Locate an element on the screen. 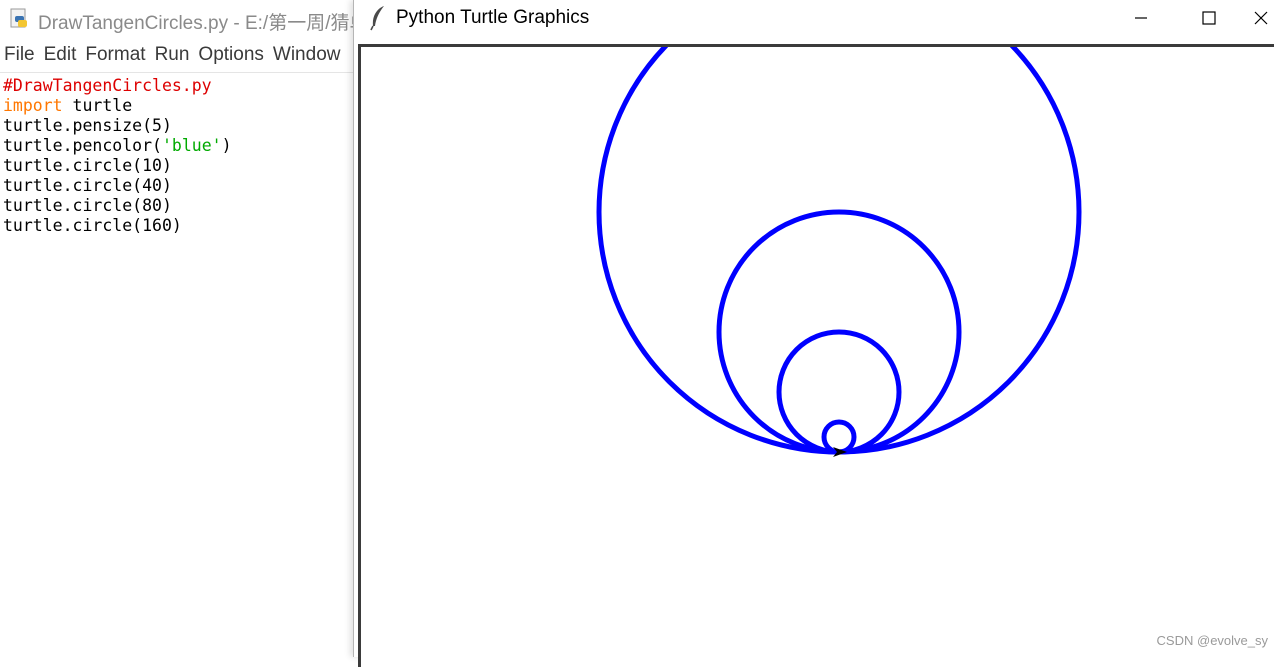 The image size is (1274, 667). maximize-button is located at coordinates (1209, 18).